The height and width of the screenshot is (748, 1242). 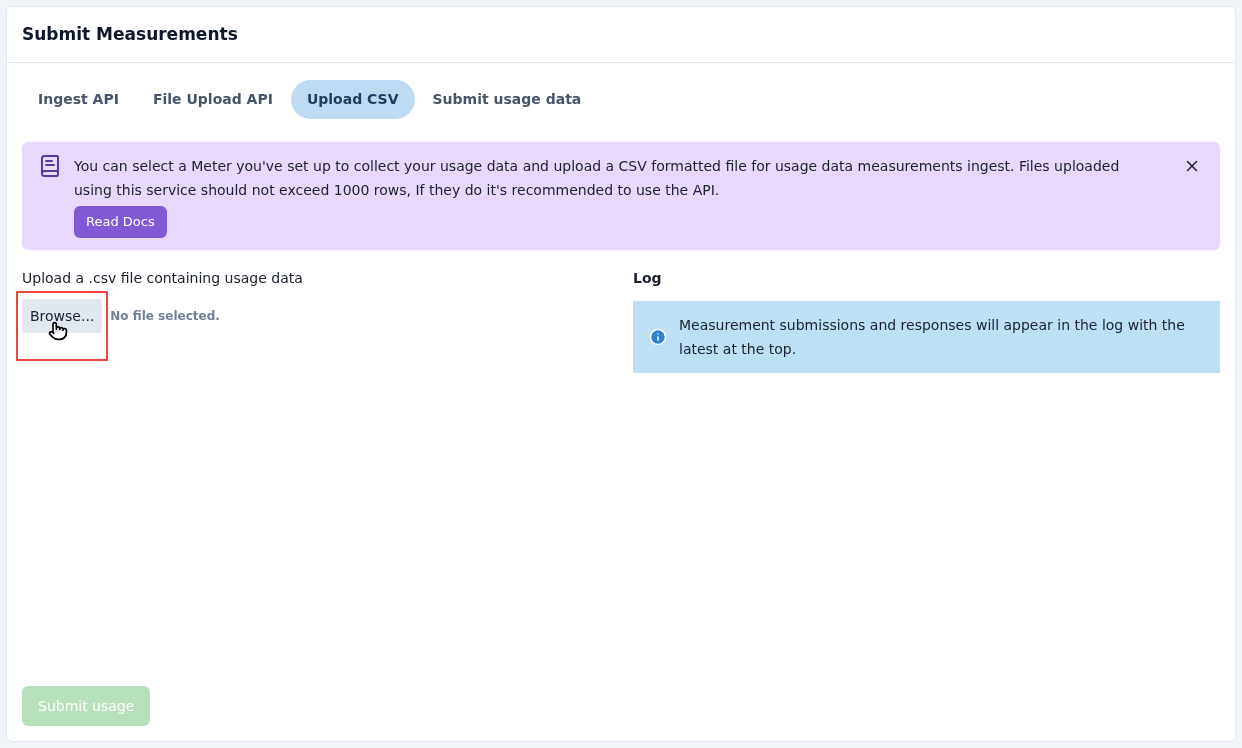 What do you see at coordinates (165, 316) in the screenshot?
I see `file-status: No file selected.` at bounding box center [165, 316].